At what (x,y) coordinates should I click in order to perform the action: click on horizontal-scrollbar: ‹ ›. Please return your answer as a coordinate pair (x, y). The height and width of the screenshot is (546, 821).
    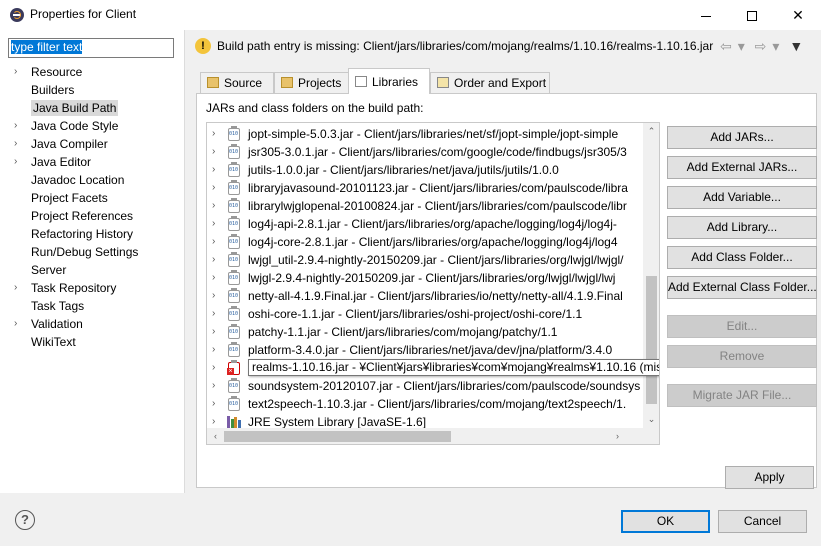
    Looking at the image, I should click on (425, 436).